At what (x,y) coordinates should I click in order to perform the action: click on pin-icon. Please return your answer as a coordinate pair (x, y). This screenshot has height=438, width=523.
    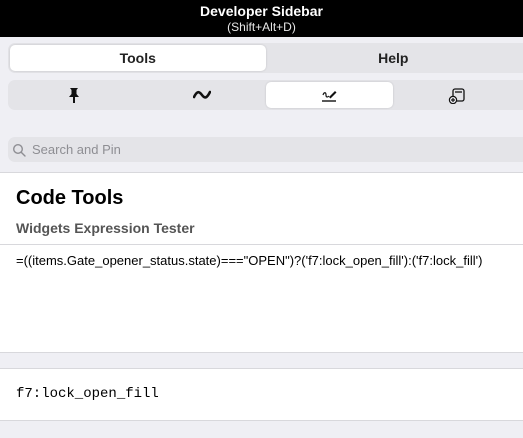
    Looking at the image, I should click on (73, 95).